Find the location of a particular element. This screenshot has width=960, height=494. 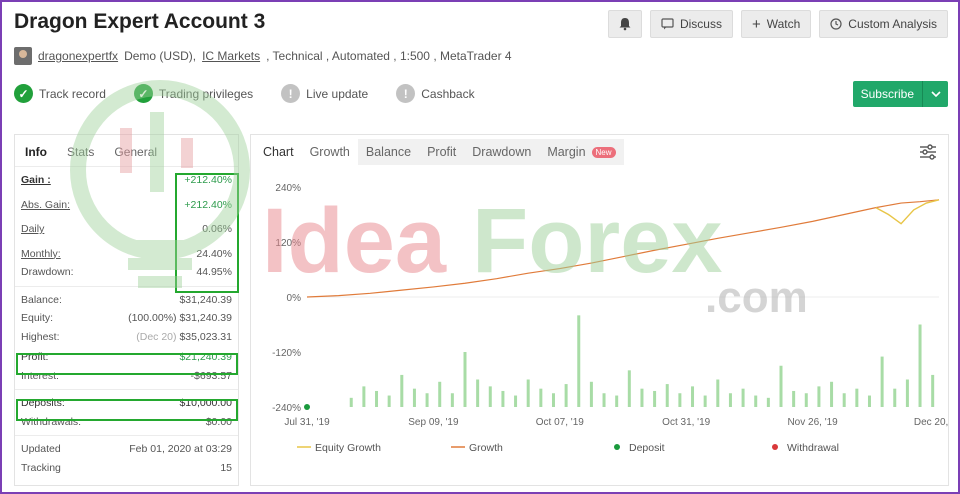

stat-row-interest: Interest: -$693.57 is located at coordinates (126, 376).